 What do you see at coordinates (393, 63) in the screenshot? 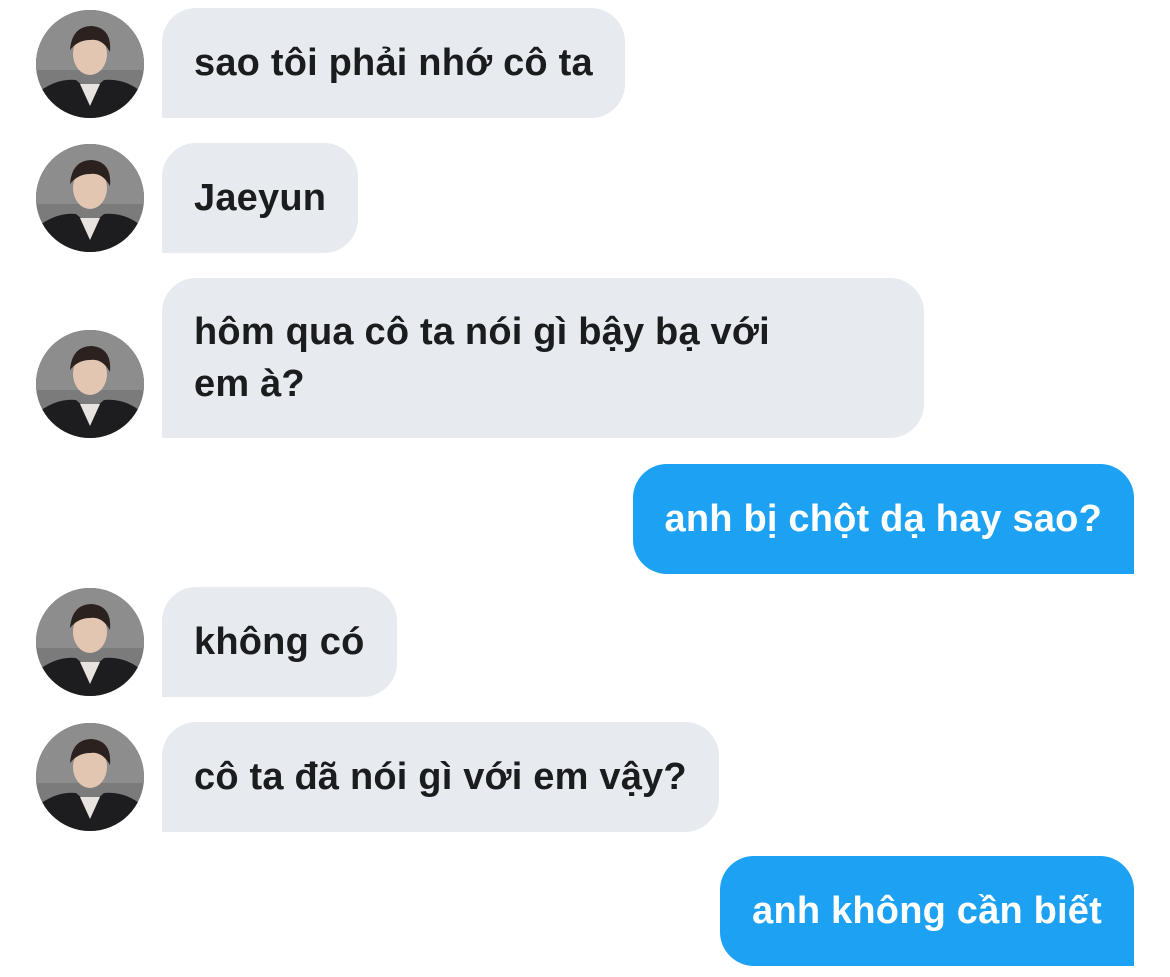
I see `incoming-message-bubble: sao tôi phải nhớ cô ta` at bounding box center [393, 63].